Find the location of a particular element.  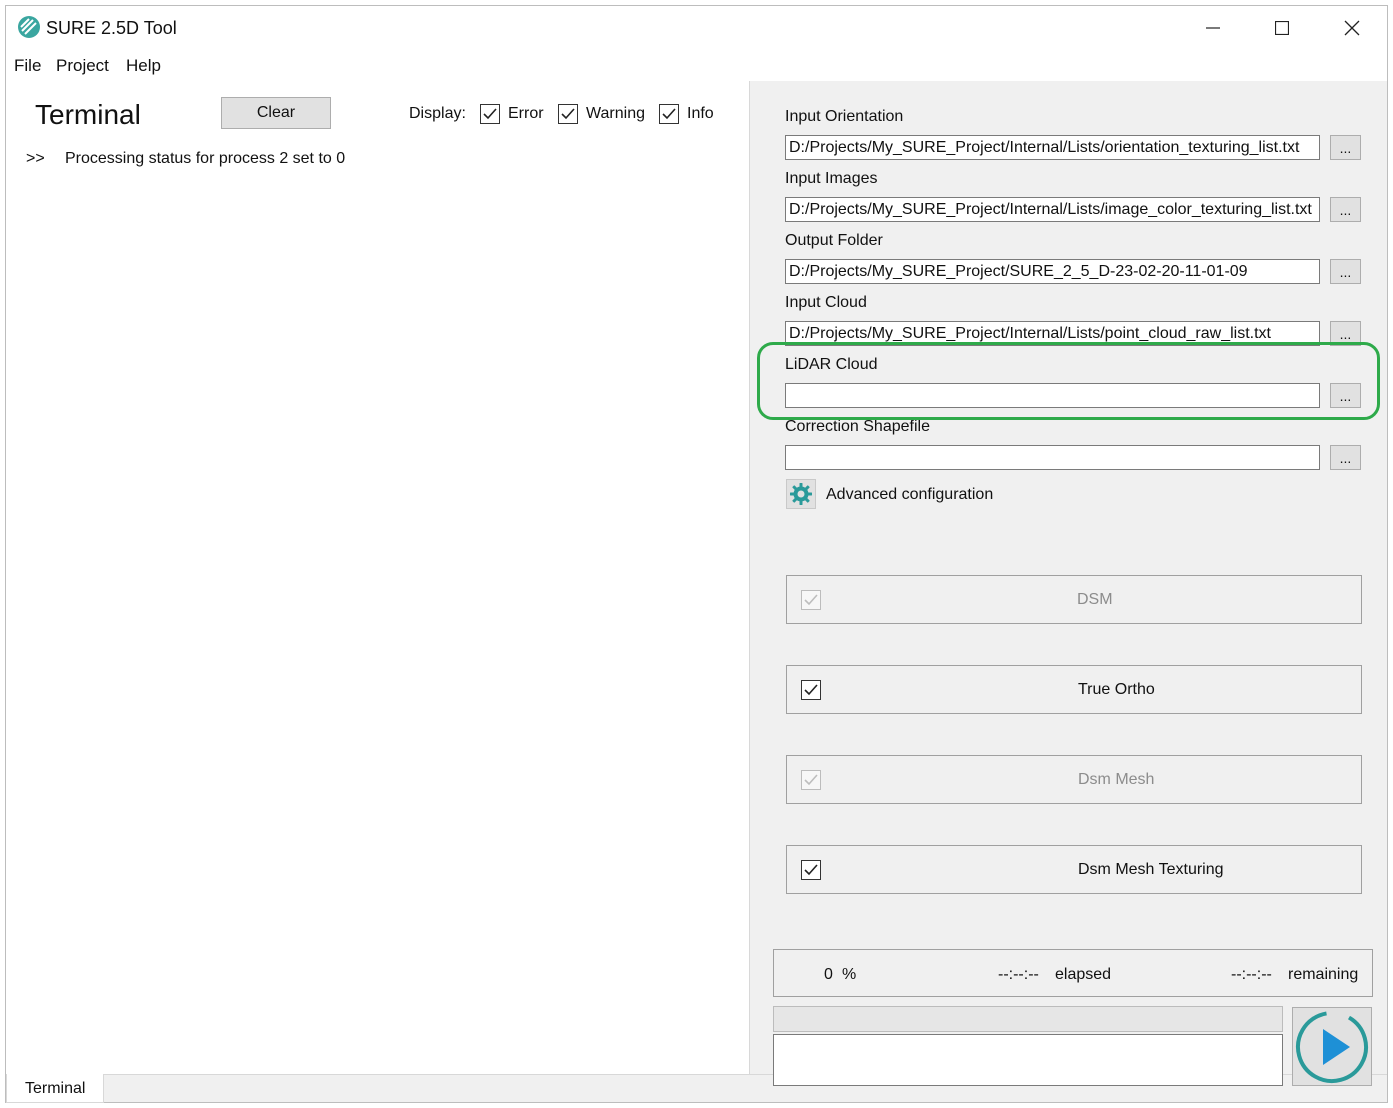

status-panel: 0 % --:--:-- elapsed --:--:-- remaining is located at coordinates (1073, 973).